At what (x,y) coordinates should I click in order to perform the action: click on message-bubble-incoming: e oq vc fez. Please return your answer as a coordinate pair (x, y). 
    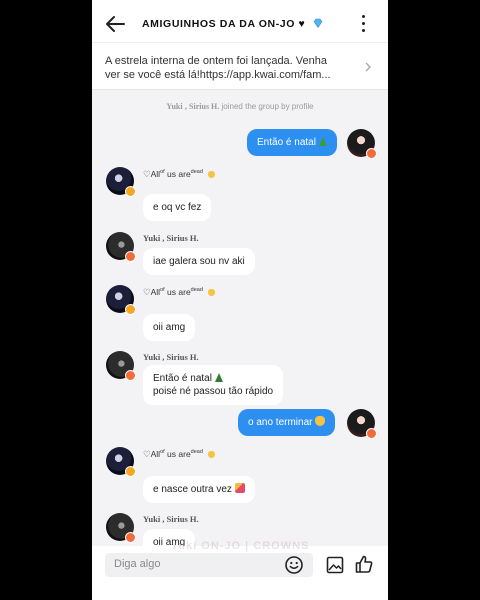
    Looking at the image, I should click on (177, 207).